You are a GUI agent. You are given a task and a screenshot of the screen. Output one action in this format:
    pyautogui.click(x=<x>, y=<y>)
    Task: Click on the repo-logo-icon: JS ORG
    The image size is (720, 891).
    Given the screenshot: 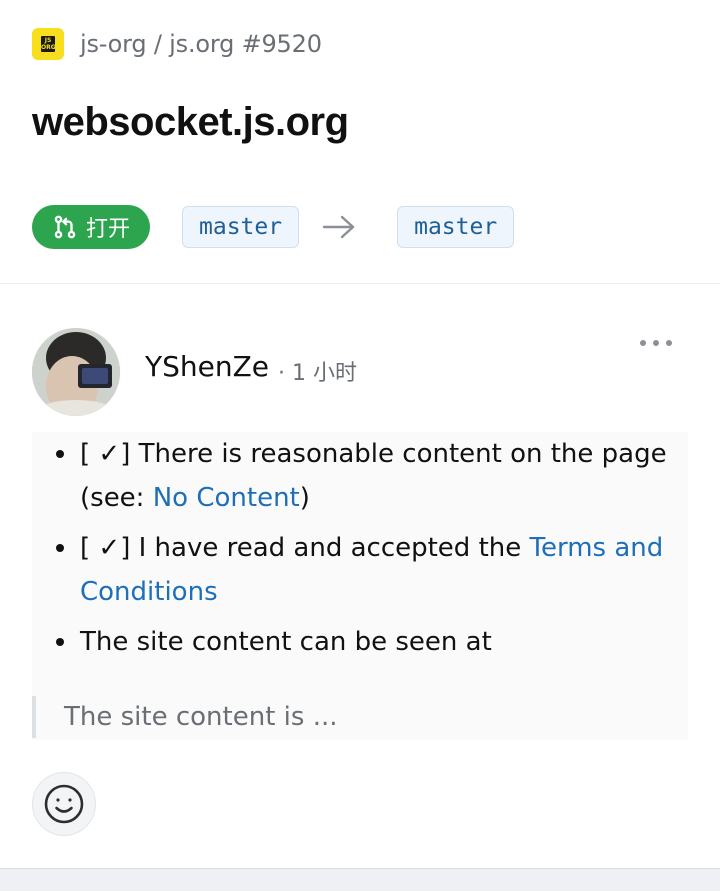 What is the action you would take?
    pyautogui.click(x=48, y=44)
    